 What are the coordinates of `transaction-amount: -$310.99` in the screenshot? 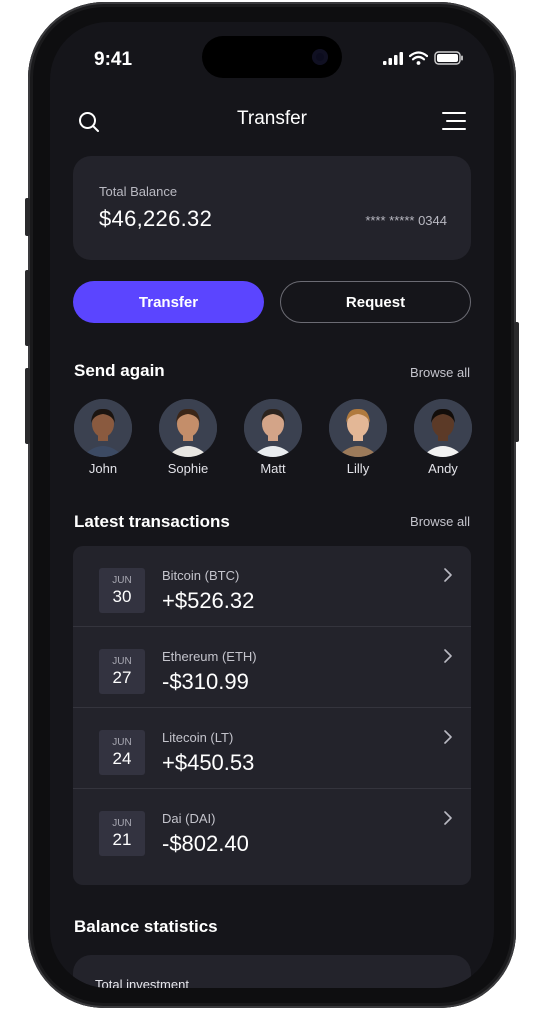 It's located at (205, 681).